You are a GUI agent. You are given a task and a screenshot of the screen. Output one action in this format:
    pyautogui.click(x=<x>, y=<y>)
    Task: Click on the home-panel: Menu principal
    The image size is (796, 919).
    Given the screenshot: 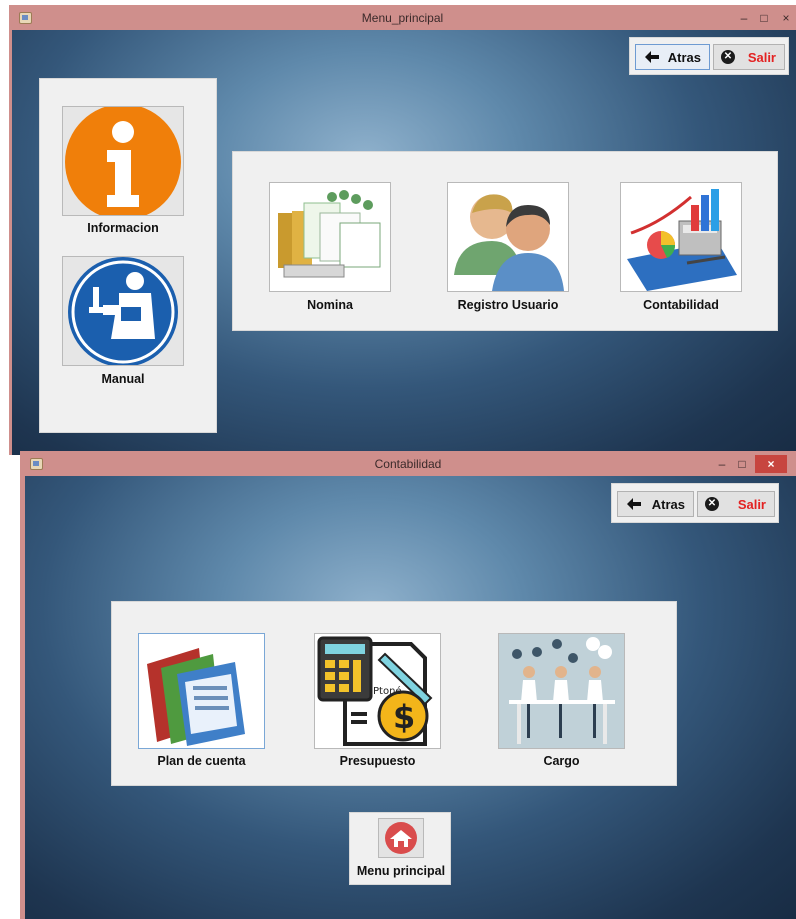 What is the action you would take?
    pyautogui.click(x=400, y=848)
    